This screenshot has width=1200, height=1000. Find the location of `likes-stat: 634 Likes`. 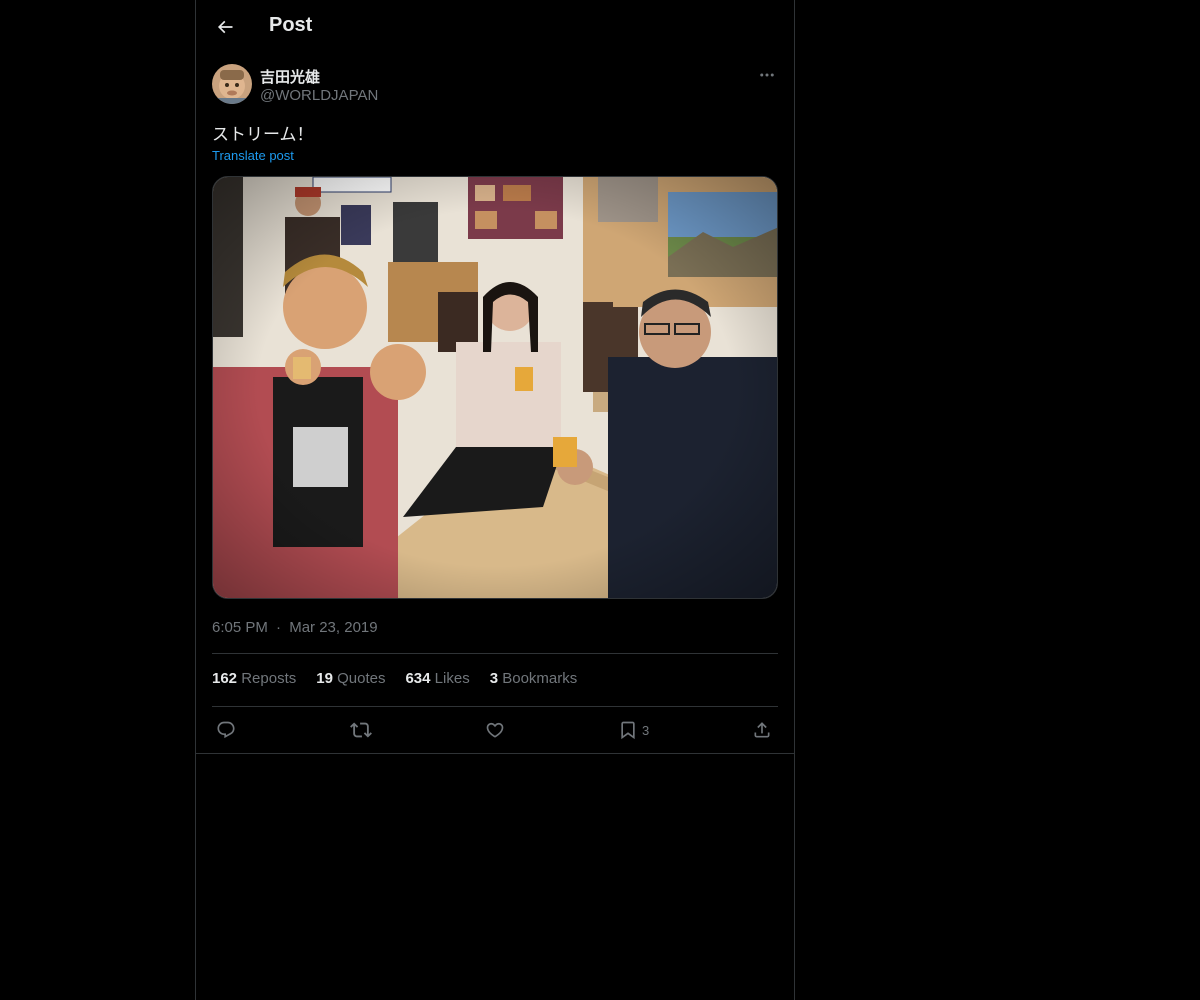

likes-stat: 634 Likes is located at coordinates (437, 680).